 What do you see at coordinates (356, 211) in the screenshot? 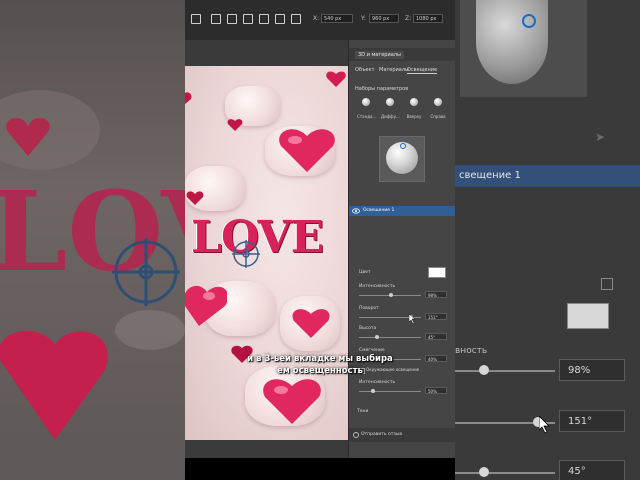
I see `eye-icon` at bounding box center [356, 211].